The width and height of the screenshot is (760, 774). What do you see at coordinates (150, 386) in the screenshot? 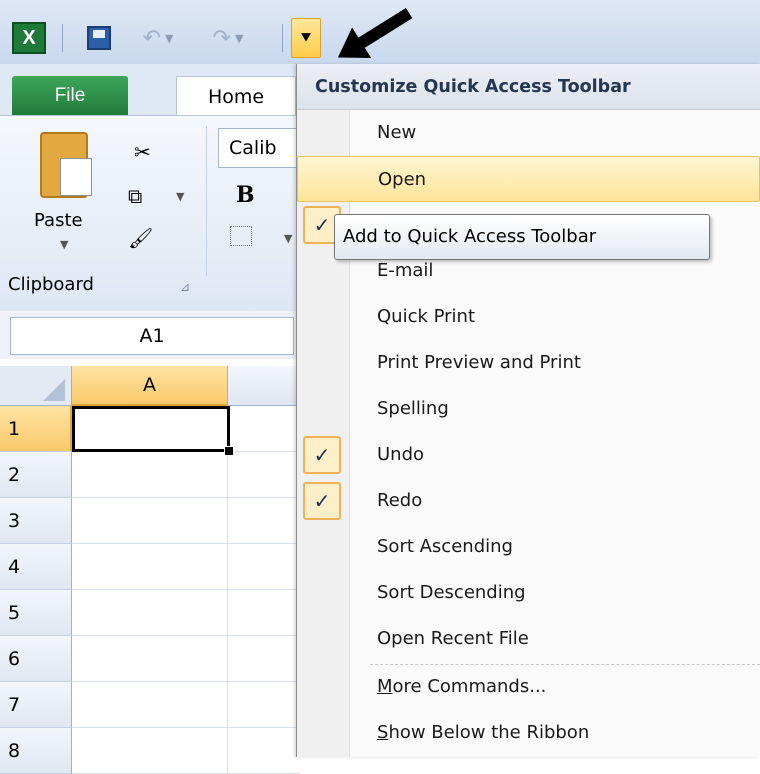
I see `column-header-a: A` at bounding box center [150, 386].